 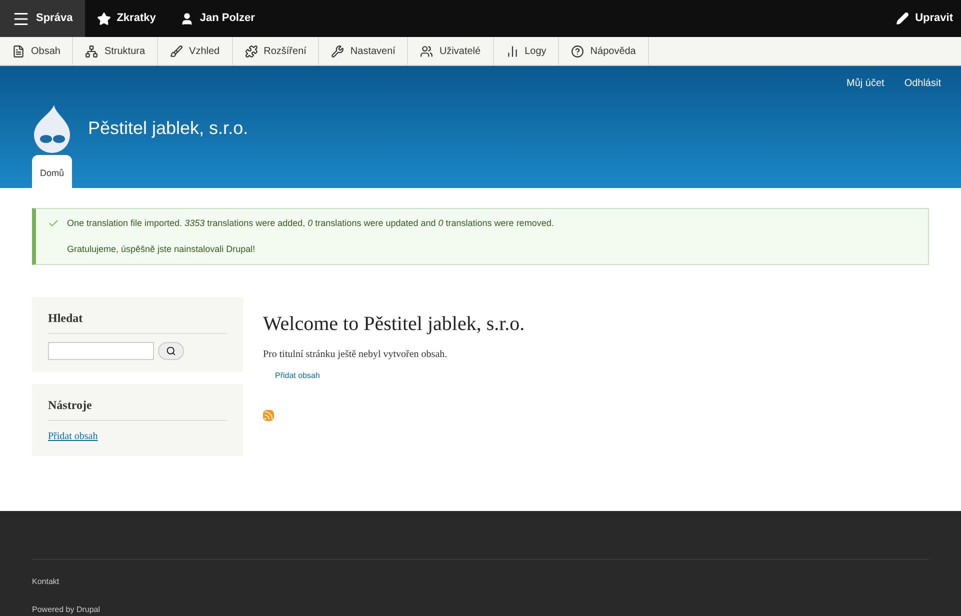 I want to click on page-title: Welcome to Pěstitel jablek, s.r.o., so click(x=394, y=324).